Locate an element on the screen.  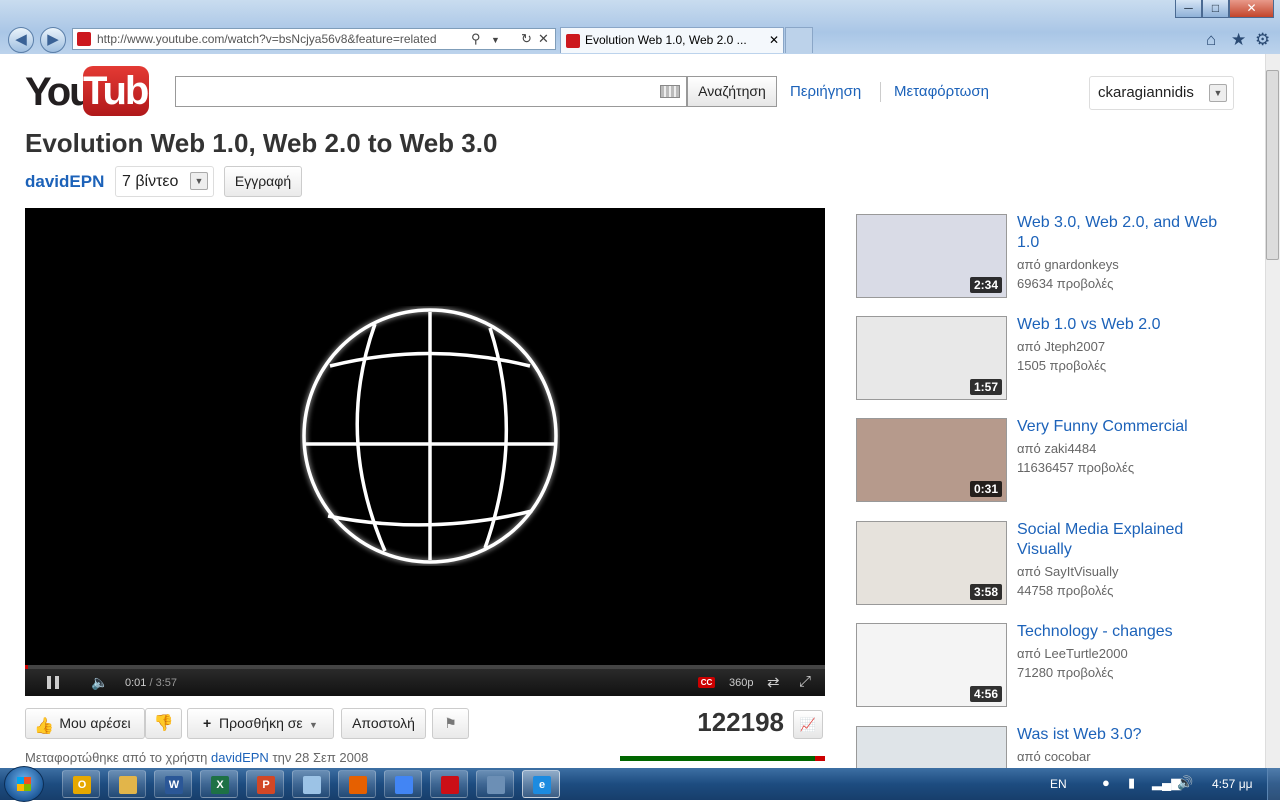
search-input is located at coordinates (431, 91).